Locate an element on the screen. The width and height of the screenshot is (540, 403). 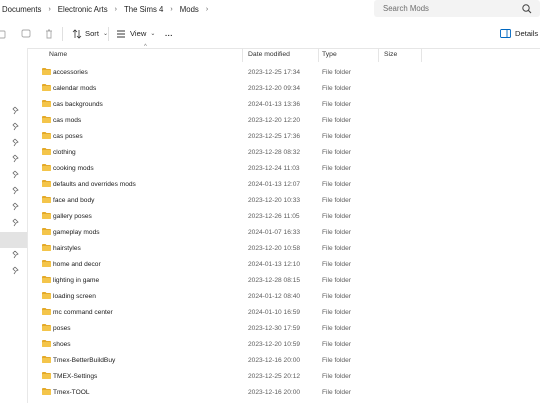
breadcrumb-documents: Documents is located at coordinates (21, 9).